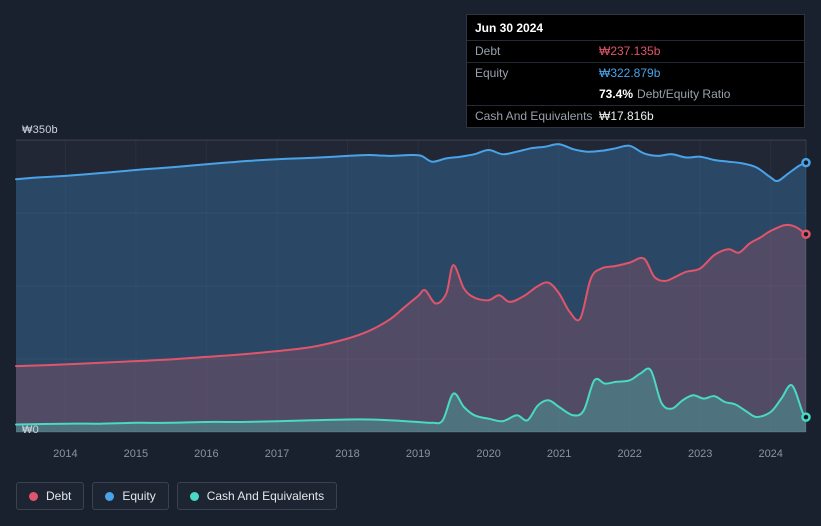 This screenshot has width=821, height=526. I want to click on legend-item-cash: Cash And Equivalents, so click(257, 496).